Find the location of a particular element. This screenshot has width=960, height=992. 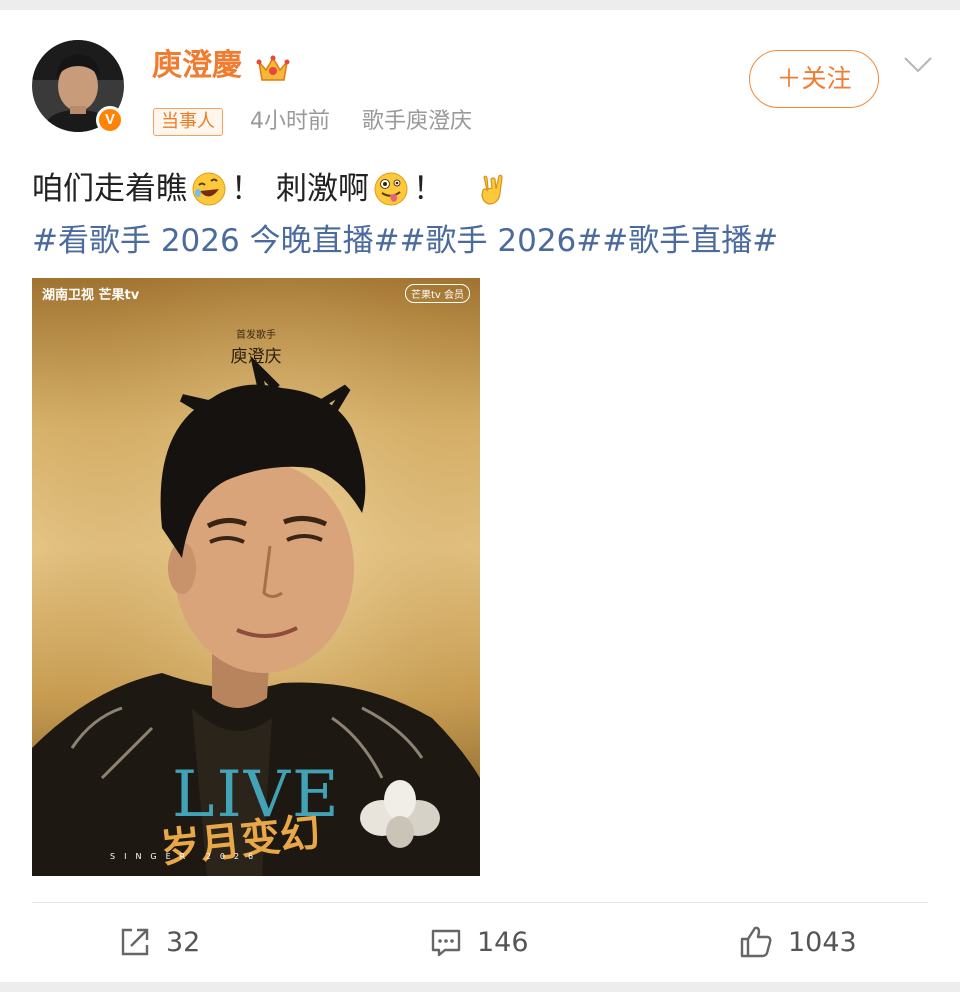

follow-button: ＋关注 is located at coordinates (814, 79).